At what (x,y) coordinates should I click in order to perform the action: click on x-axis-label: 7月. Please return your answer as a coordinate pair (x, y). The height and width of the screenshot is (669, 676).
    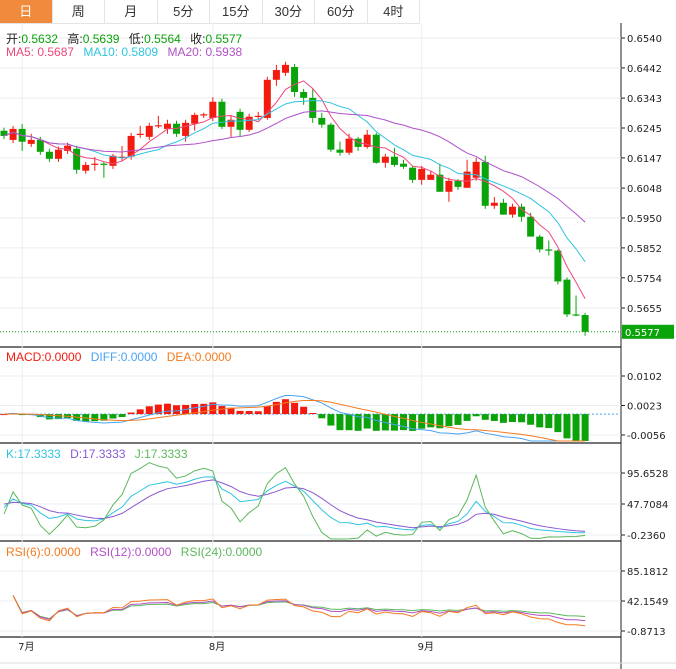
    Looking at the image, I should click on (26, 647).